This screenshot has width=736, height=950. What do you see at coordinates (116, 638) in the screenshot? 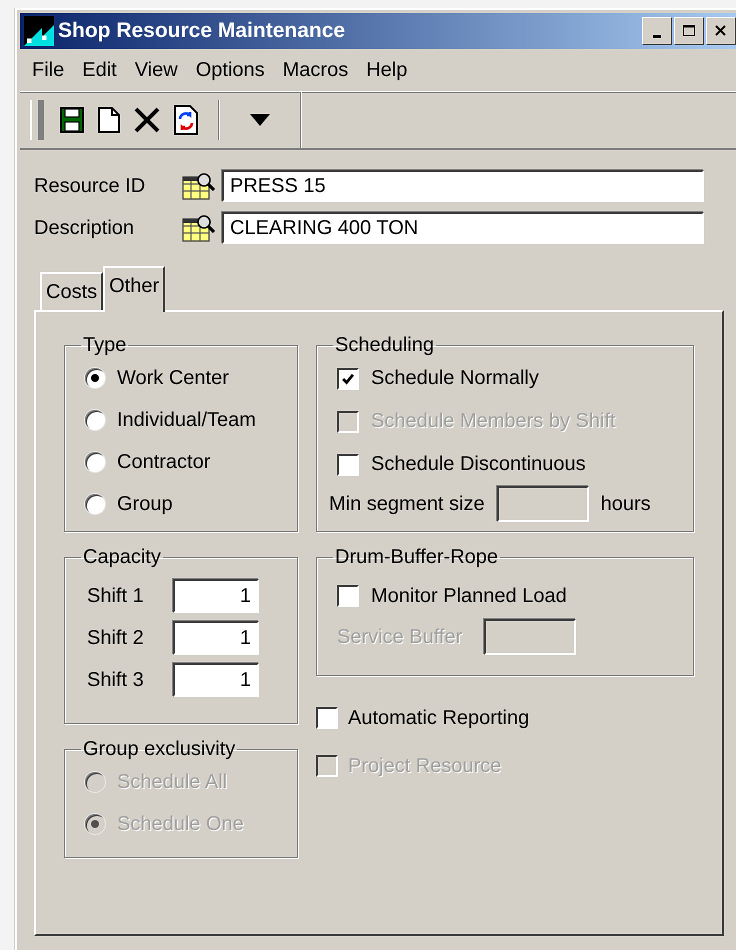
I see `field-label: Shift 2` at bounding box center [116, 638].